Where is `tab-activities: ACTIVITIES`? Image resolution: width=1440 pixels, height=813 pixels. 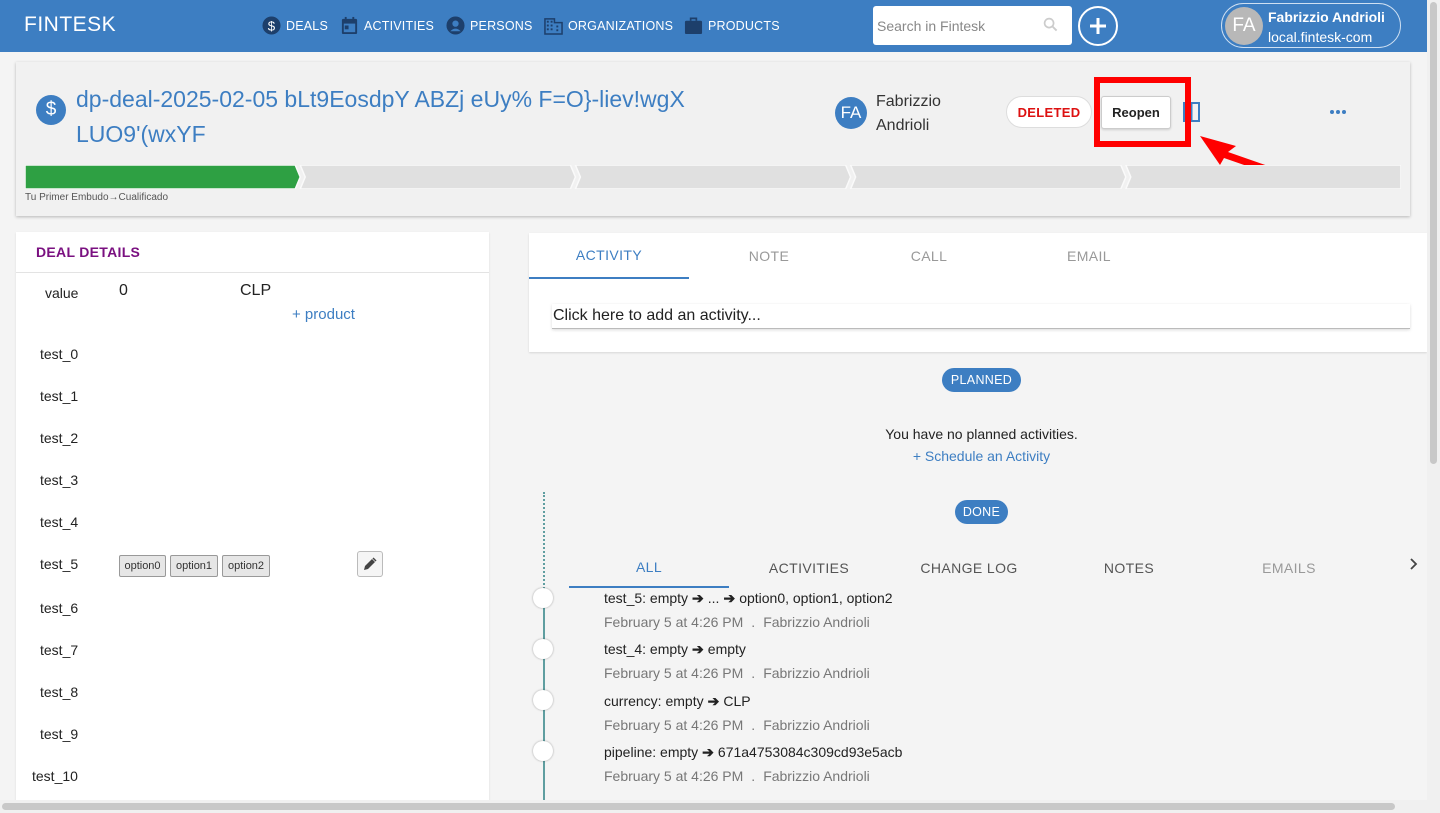
tab-activities: ACTIVITIES is located at coordinates (809, 568).